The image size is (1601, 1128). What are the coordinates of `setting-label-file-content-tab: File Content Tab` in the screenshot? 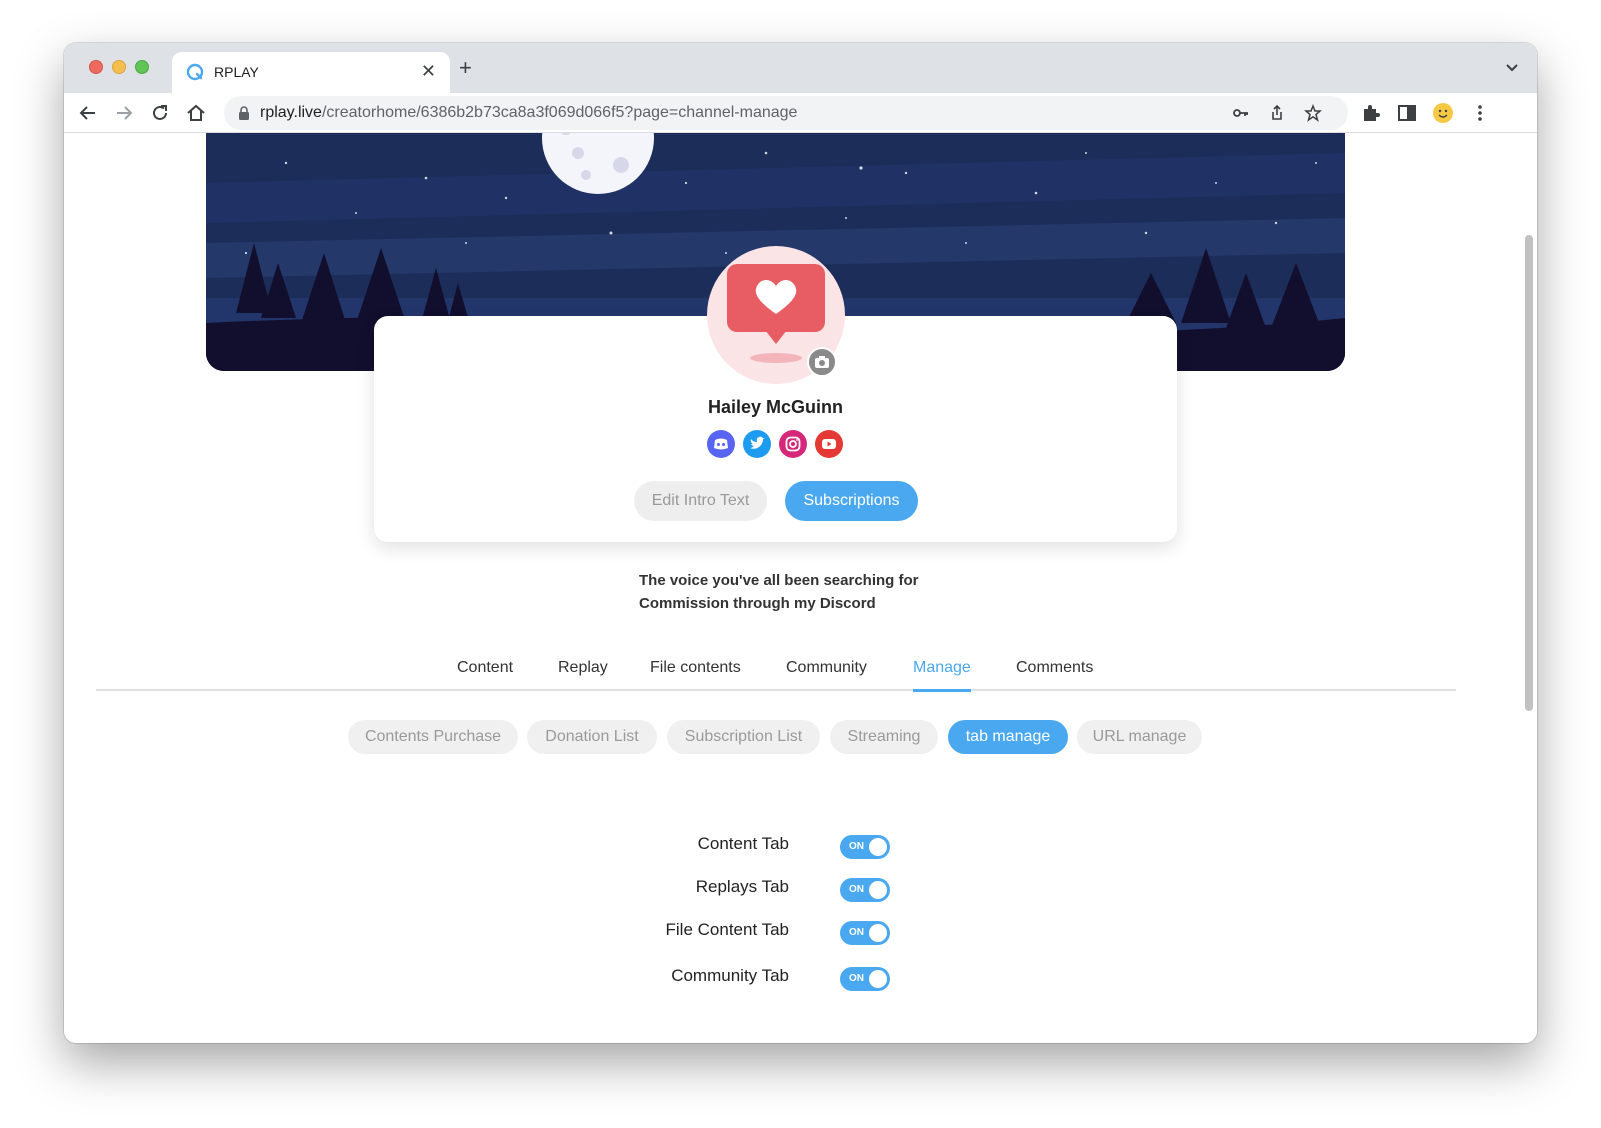 It's located at (727, 929).